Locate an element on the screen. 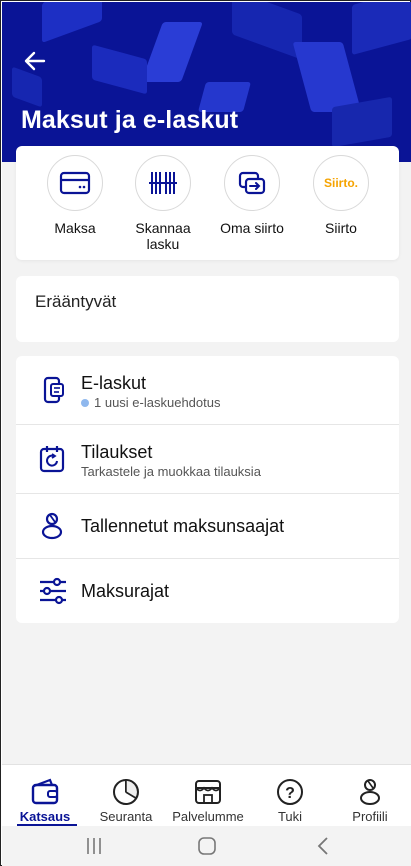 This screenshot has width=411, height=866. siirto-circle: Siirto. is located at coordinates (341, 183).